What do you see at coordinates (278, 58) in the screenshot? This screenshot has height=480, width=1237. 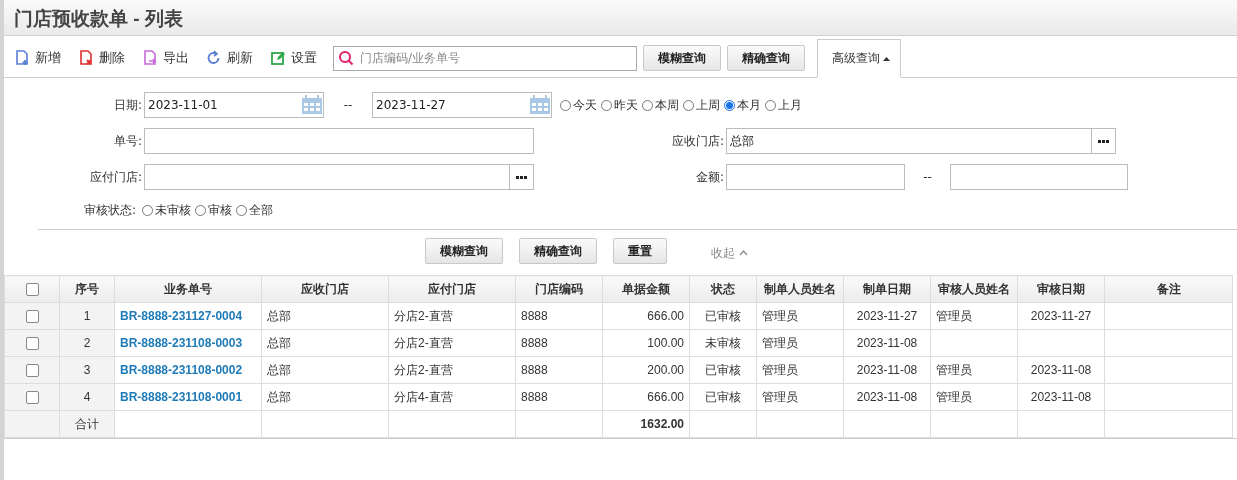 I see `edit-icon` at bounding box center [278, 58].